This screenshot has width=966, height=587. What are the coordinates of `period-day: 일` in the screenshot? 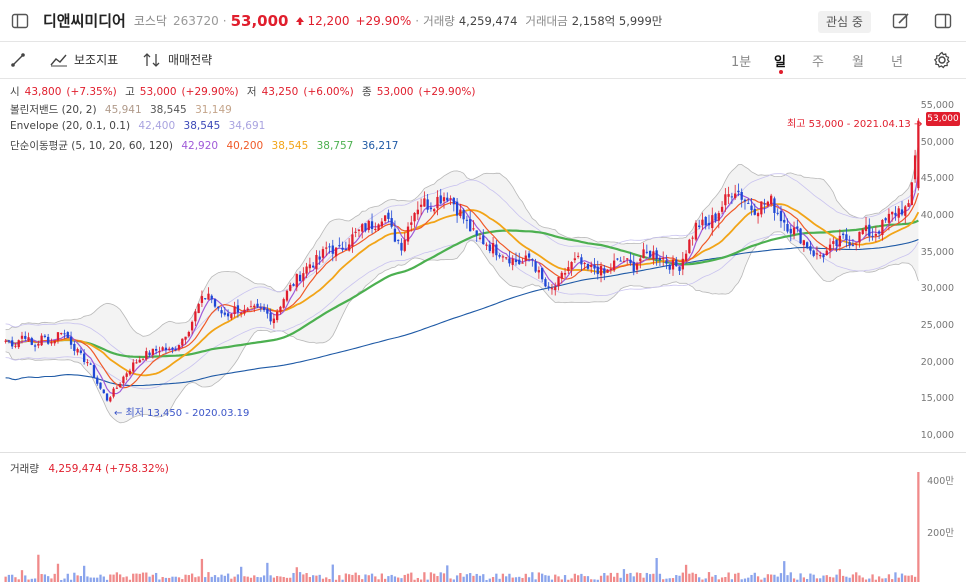 It's located at (780, 60).